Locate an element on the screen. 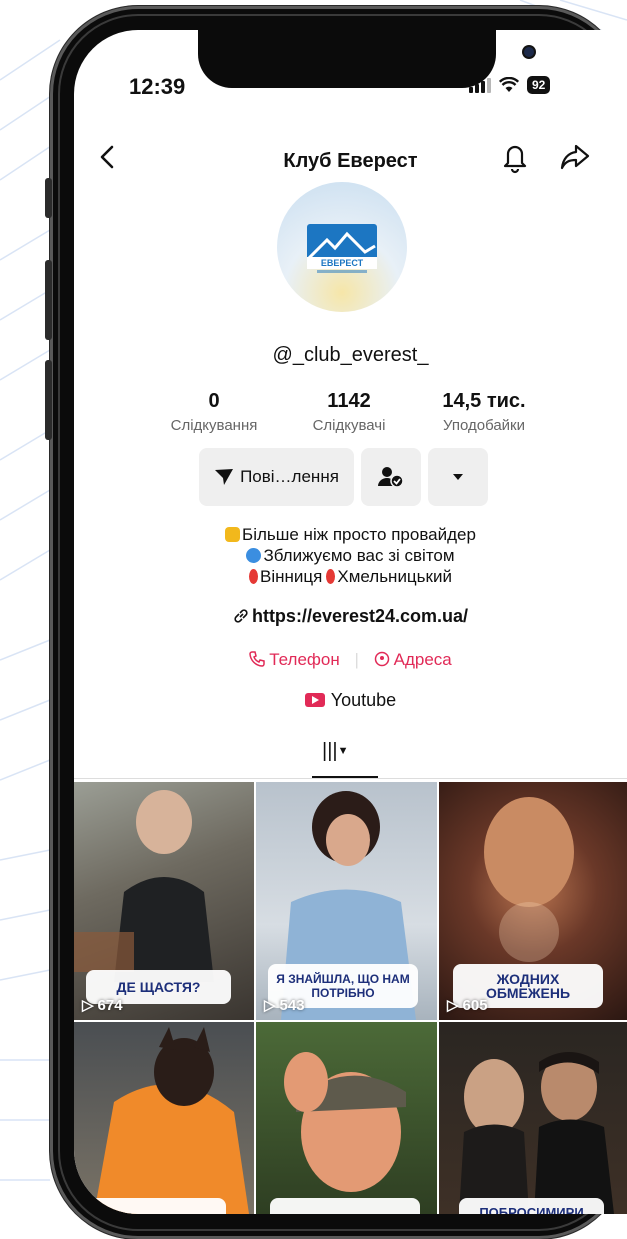  user-check-icon is located at coordinates (391, 477).